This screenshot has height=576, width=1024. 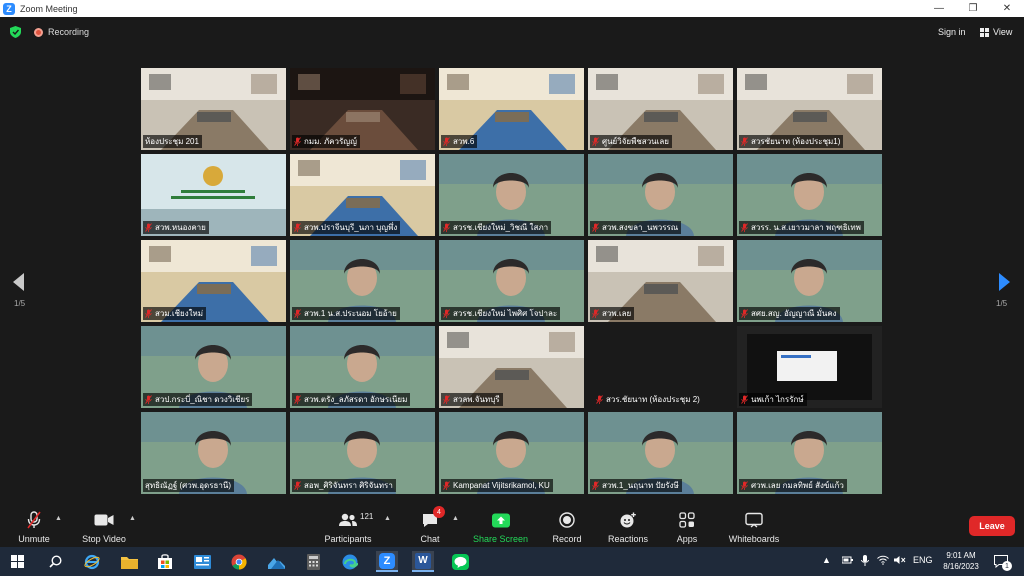 I want to click on window-title: Zoom Meeting, so click(x=49, y=8).